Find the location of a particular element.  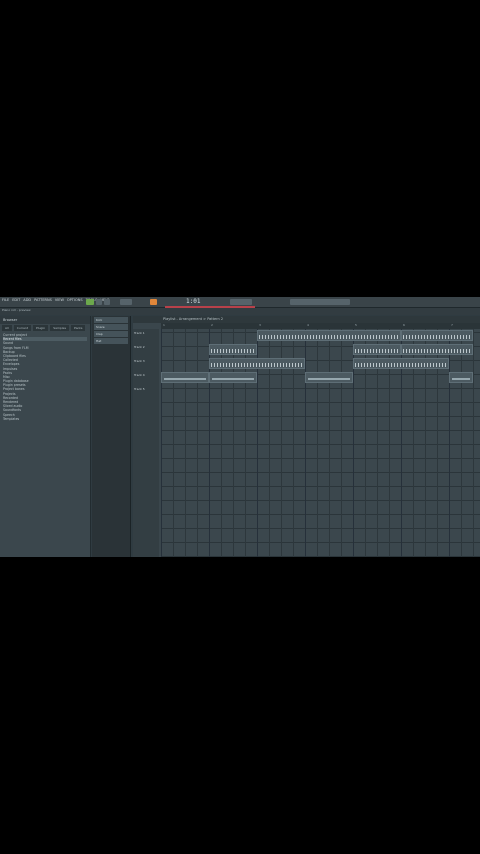

ruler-bar-2: 2 is located at coordinates (212, 325).